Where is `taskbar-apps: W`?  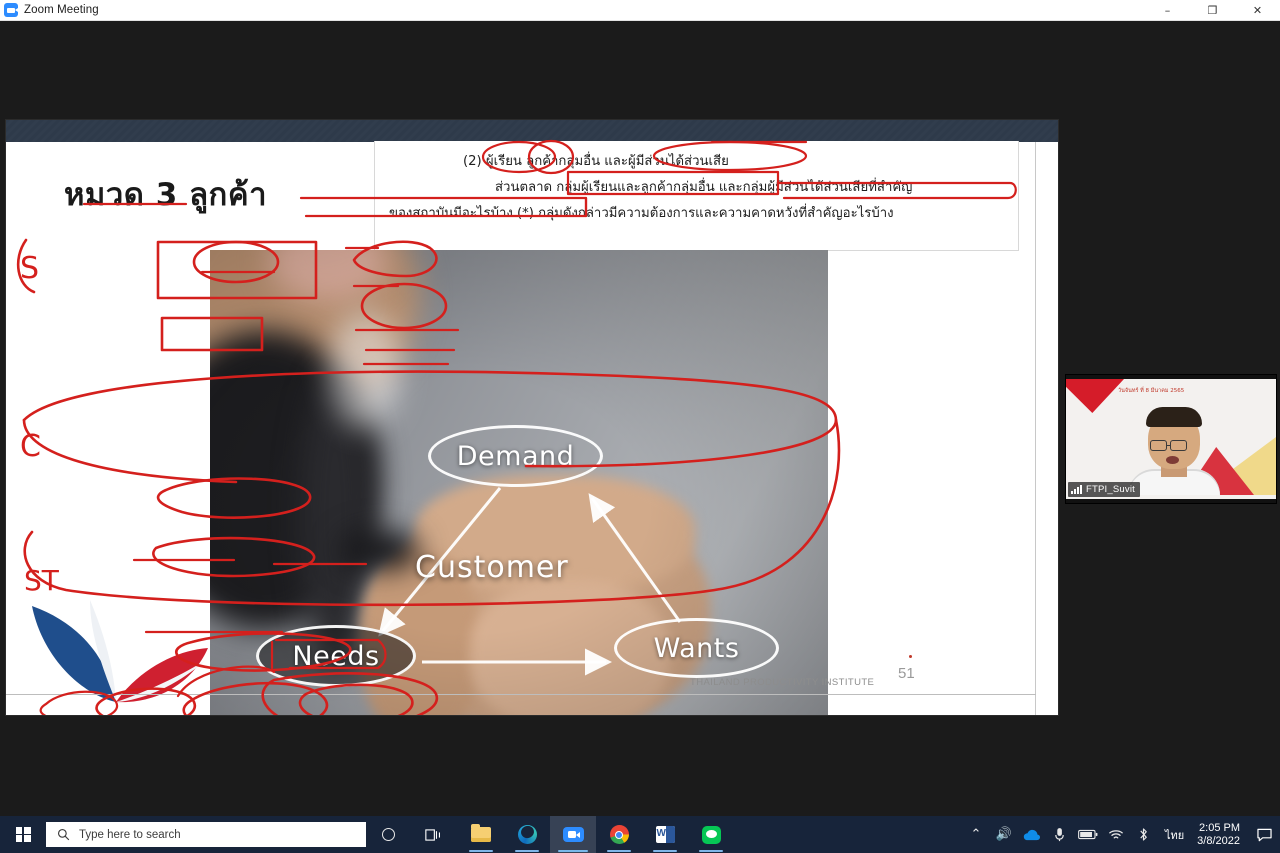
taskbar-apps: W is located at coordinates (596, 834).